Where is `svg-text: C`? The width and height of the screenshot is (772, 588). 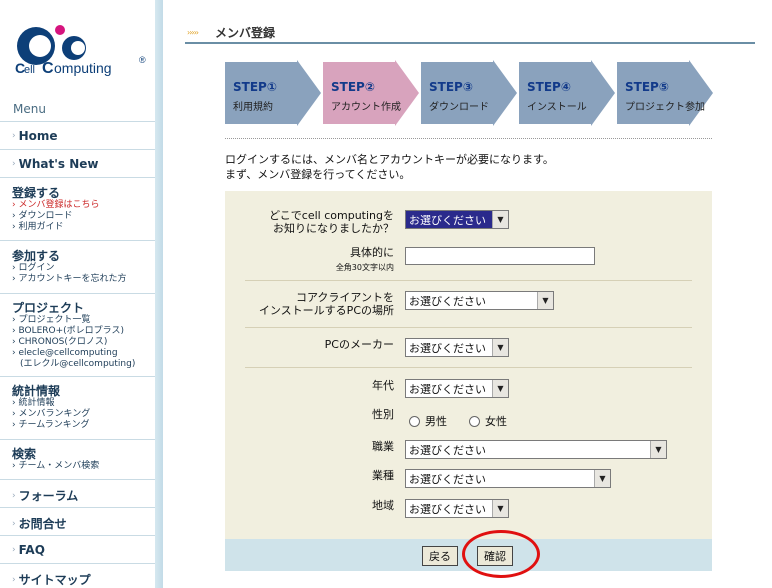 svg-text: C is located at coordinates (48, 68).